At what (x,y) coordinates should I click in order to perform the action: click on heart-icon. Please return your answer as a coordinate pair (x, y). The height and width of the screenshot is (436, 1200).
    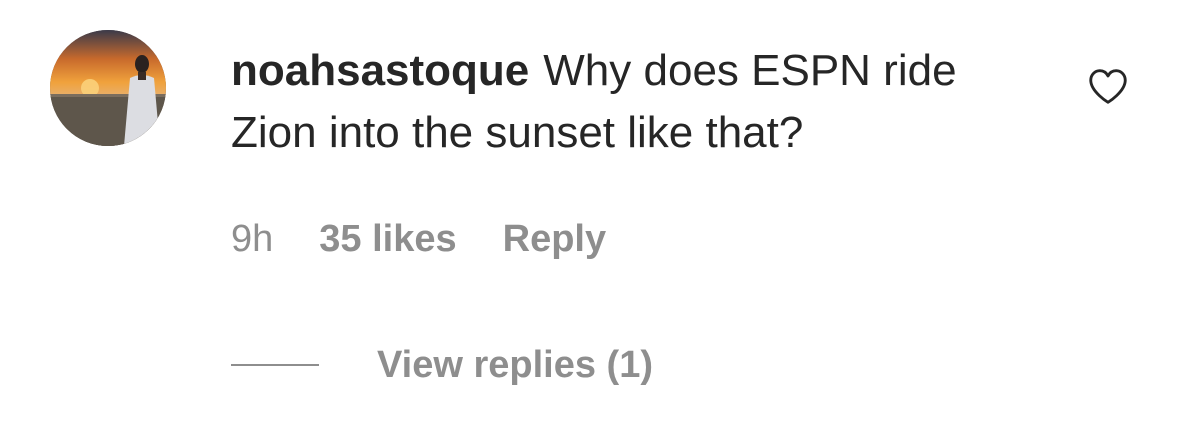
    Looking at the image, I should click on (1108, 86).